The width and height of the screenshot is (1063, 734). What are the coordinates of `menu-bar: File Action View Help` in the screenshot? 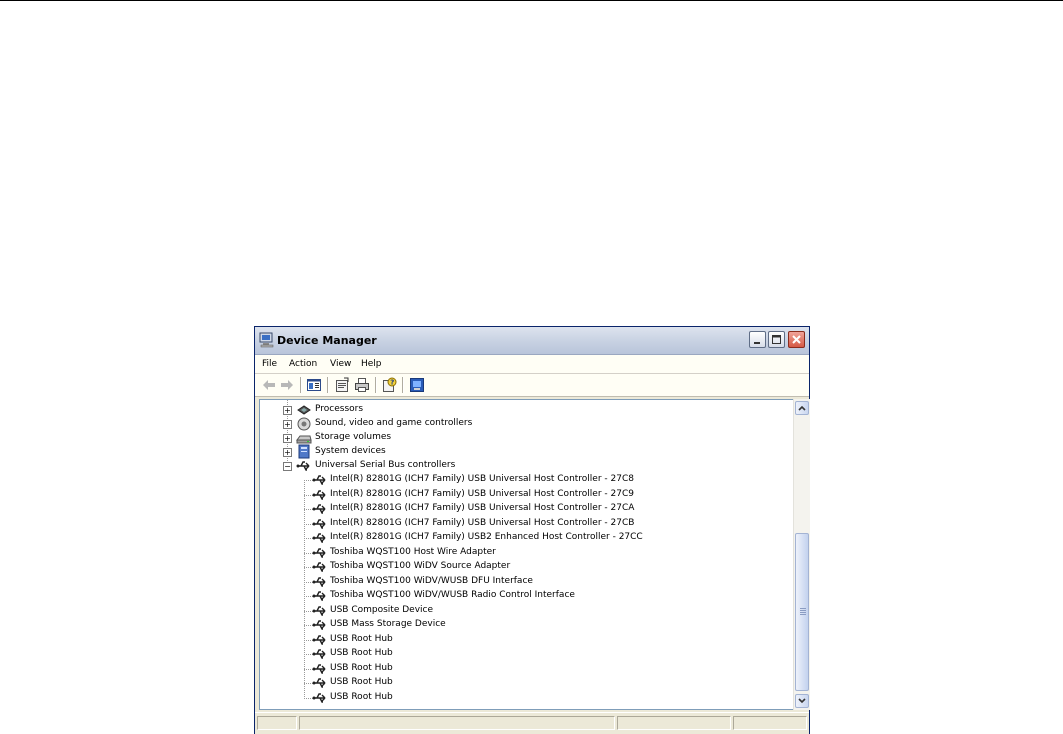 It's located at (532, 364).